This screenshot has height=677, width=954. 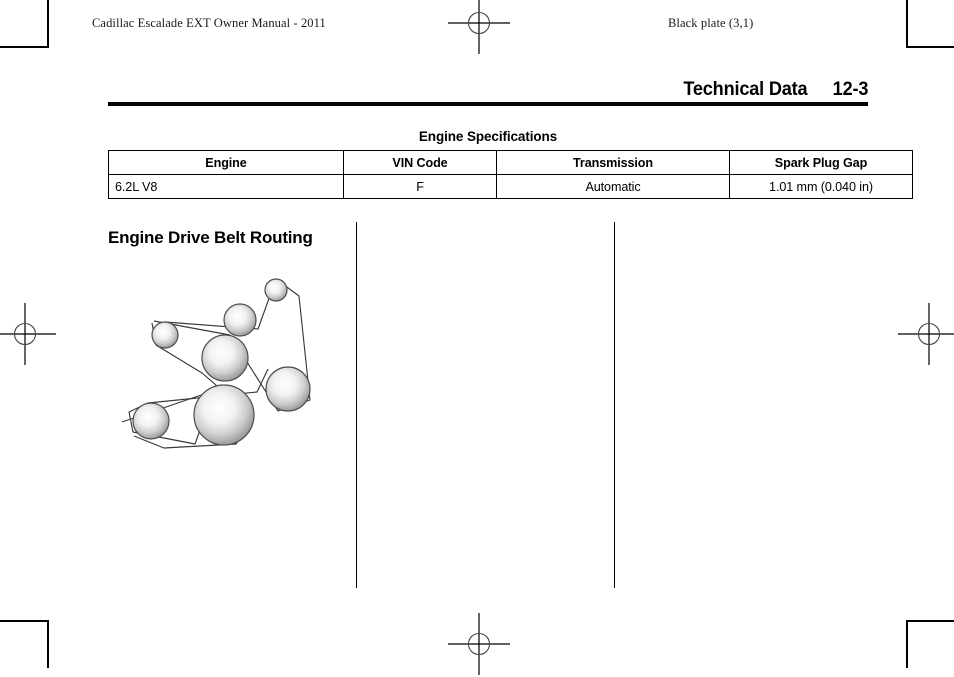 I want to click on table-column-header-spark-plug-gap: Spark Plug Gap, so click(x=821, y=162).